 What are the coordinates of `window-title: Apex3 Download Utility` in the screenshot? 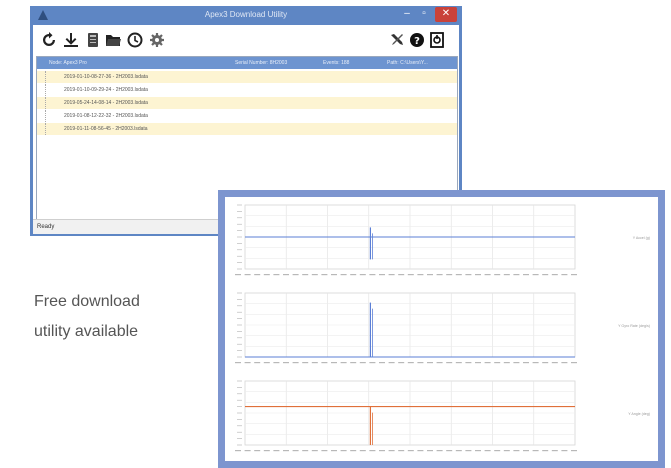 It's located at (246, 14).